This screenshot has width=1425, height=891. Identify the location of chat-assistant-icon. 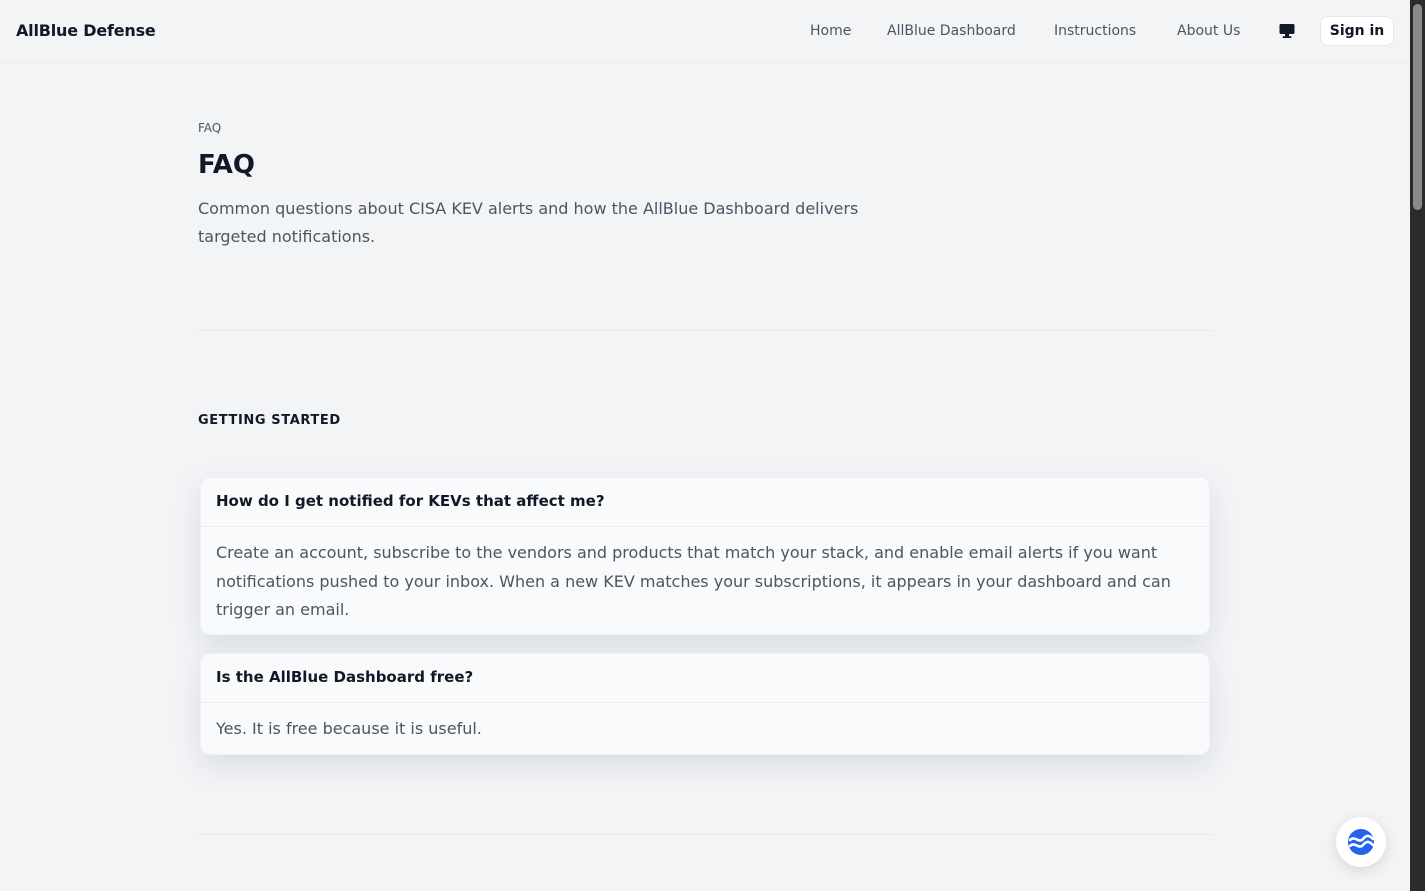
(1361, 842).